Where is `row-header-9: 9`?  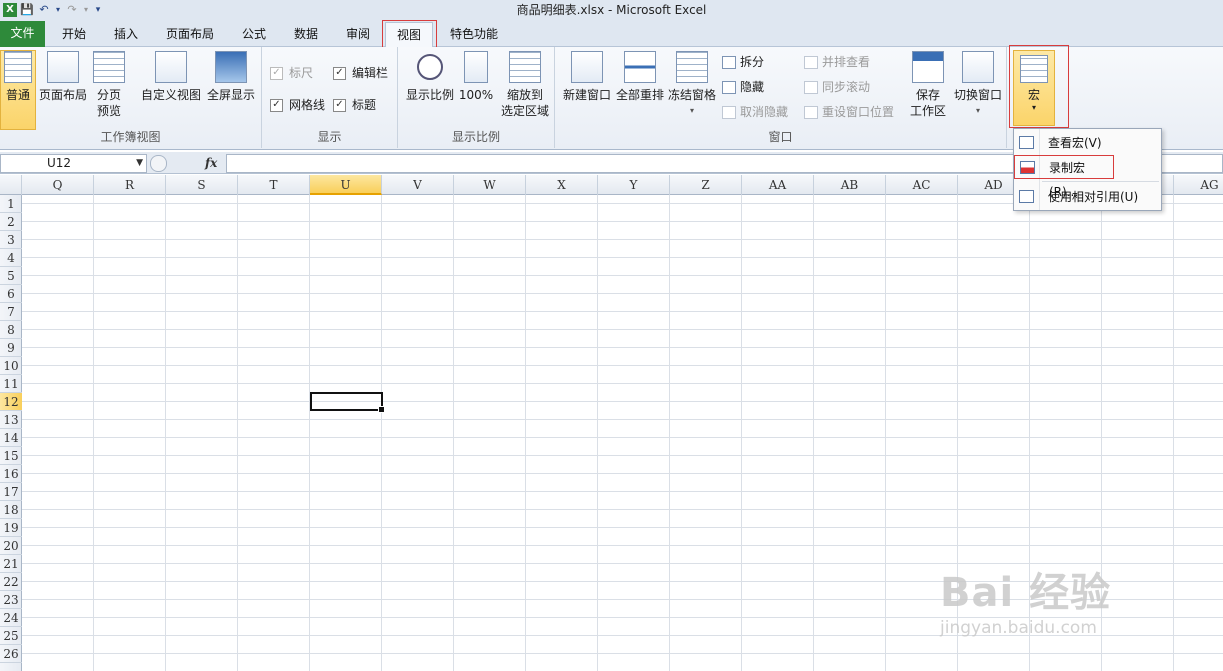
row-header-9: 9 is located at coordinates (11, 348).